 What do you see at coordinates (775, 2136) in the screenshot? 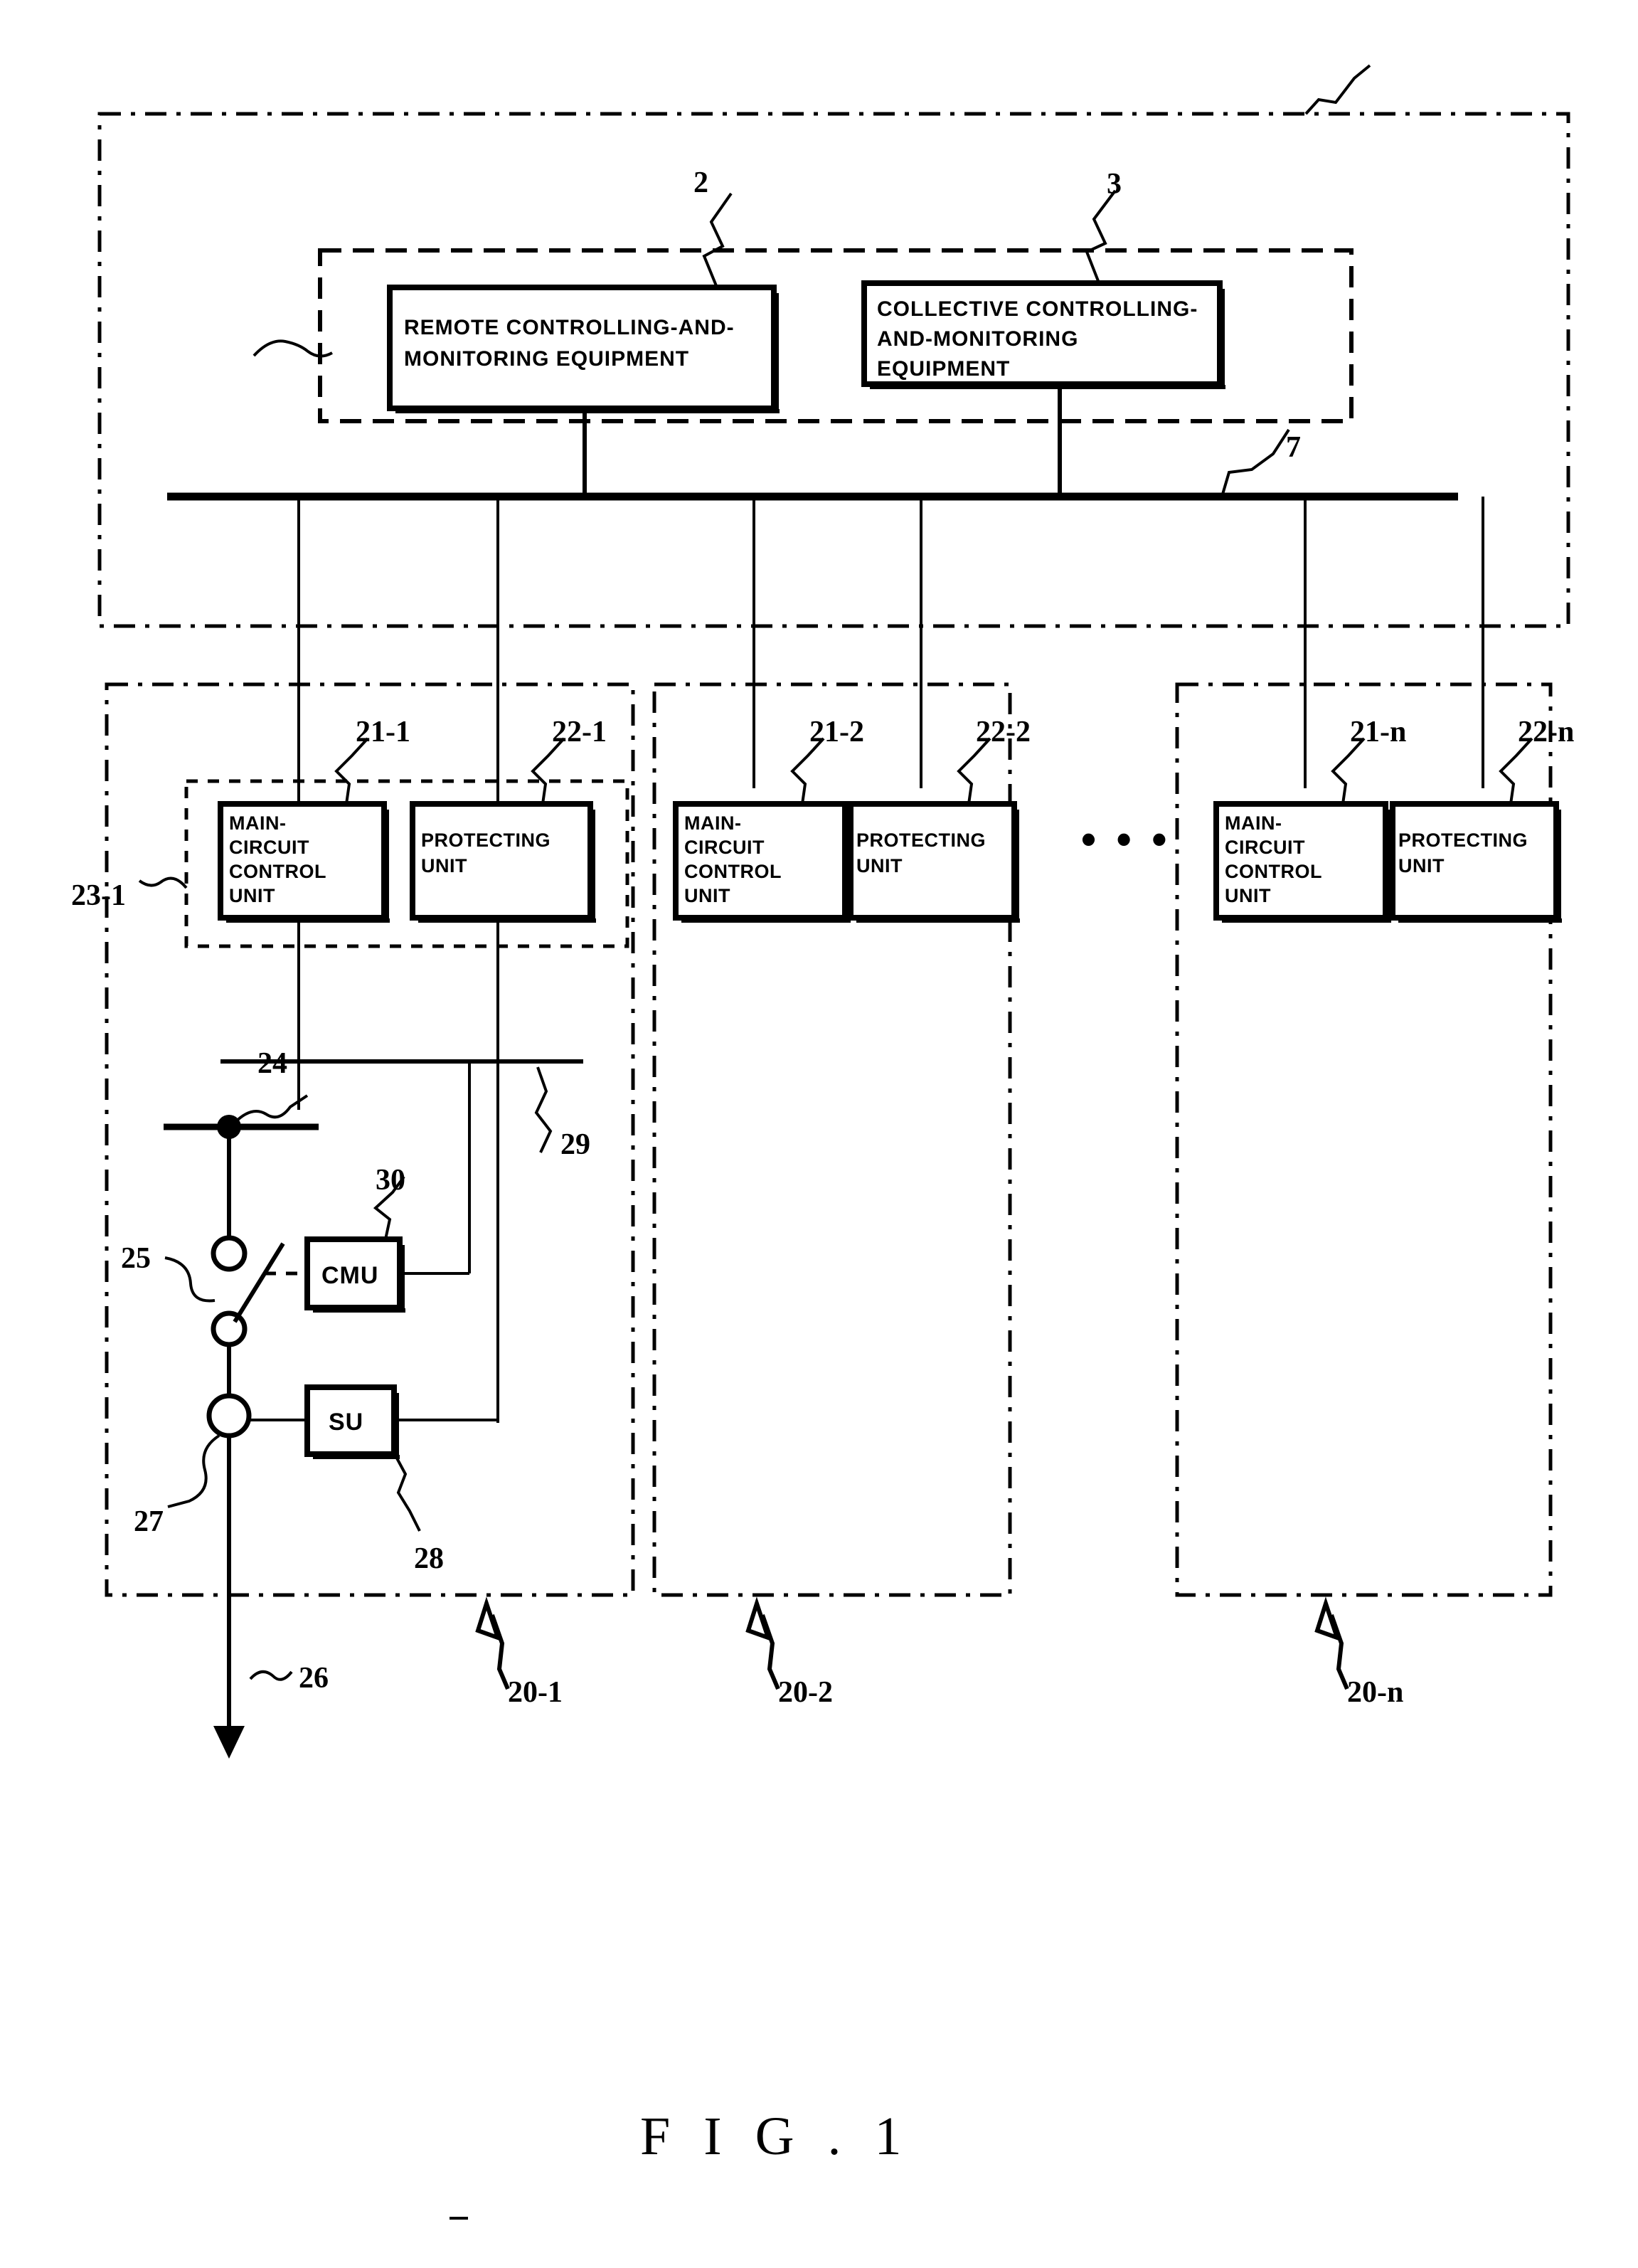
I see `figure-caption: F I G . 1` at bounding box center [775, 2136].